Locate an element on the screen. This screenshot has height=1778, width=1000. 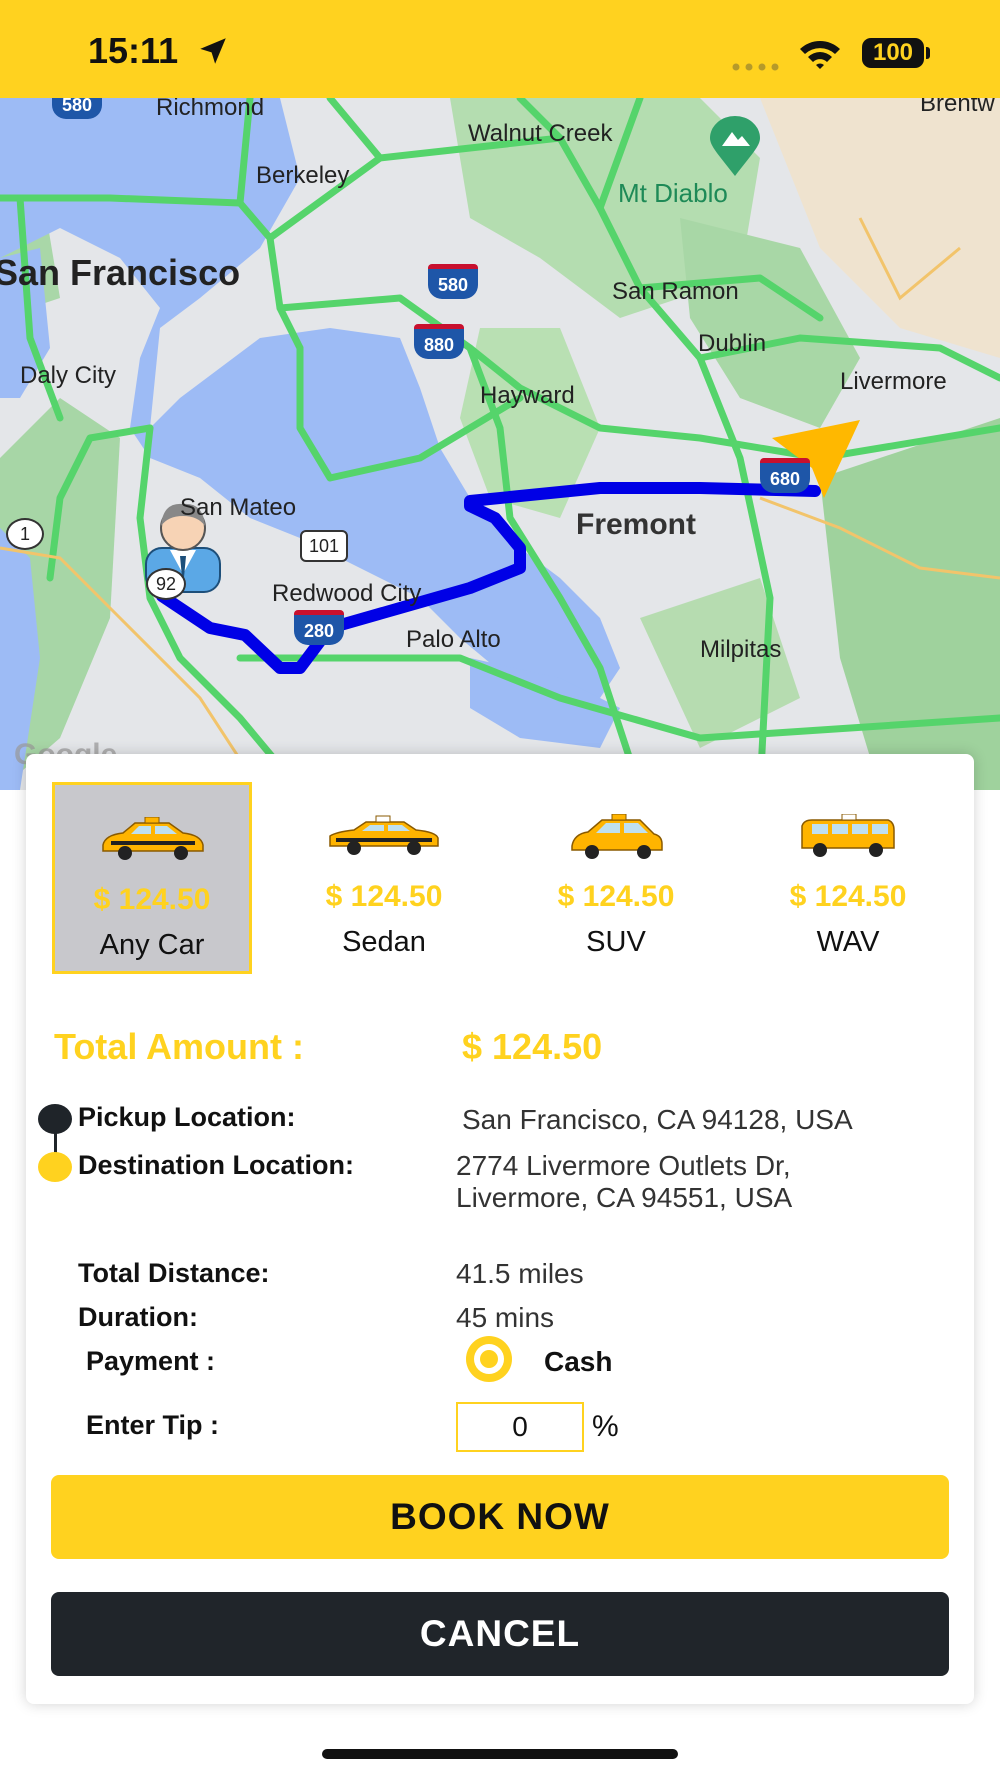
highway-shield-92: 92 is located at coordinates (166, 584).